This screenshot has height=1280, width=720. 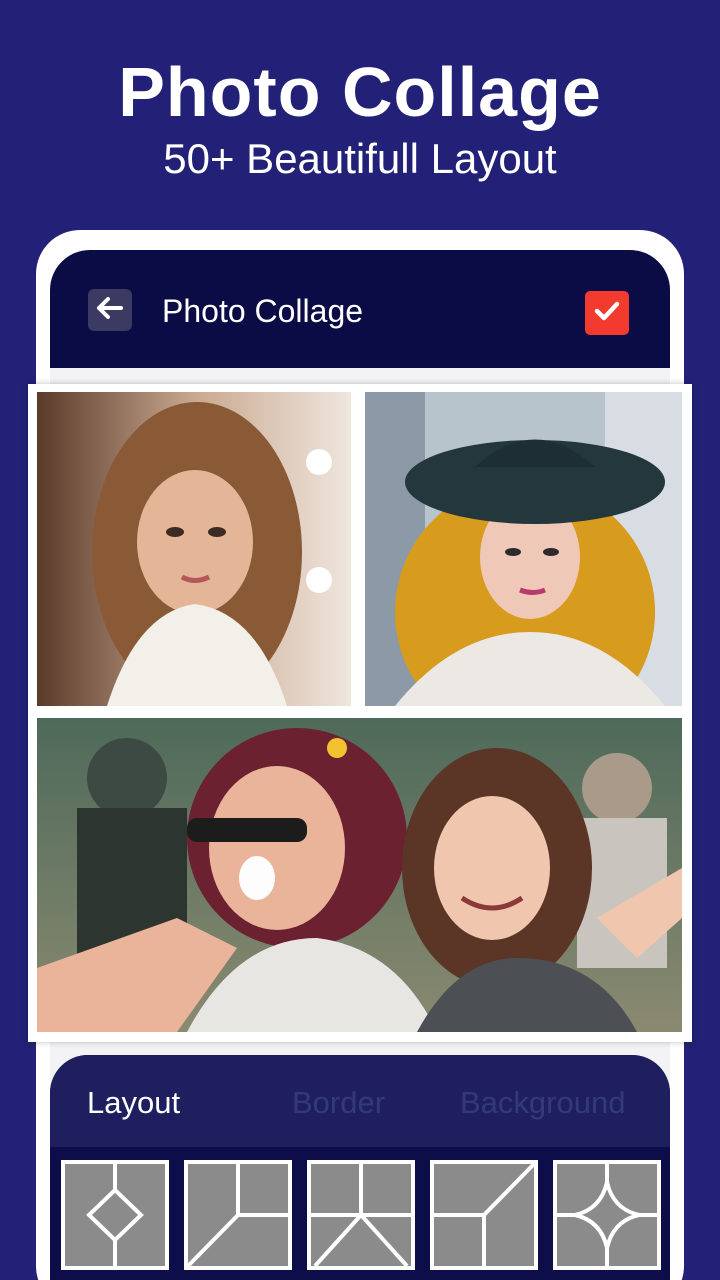 I want to click on layout-strip, so click(x=360, y=1213).